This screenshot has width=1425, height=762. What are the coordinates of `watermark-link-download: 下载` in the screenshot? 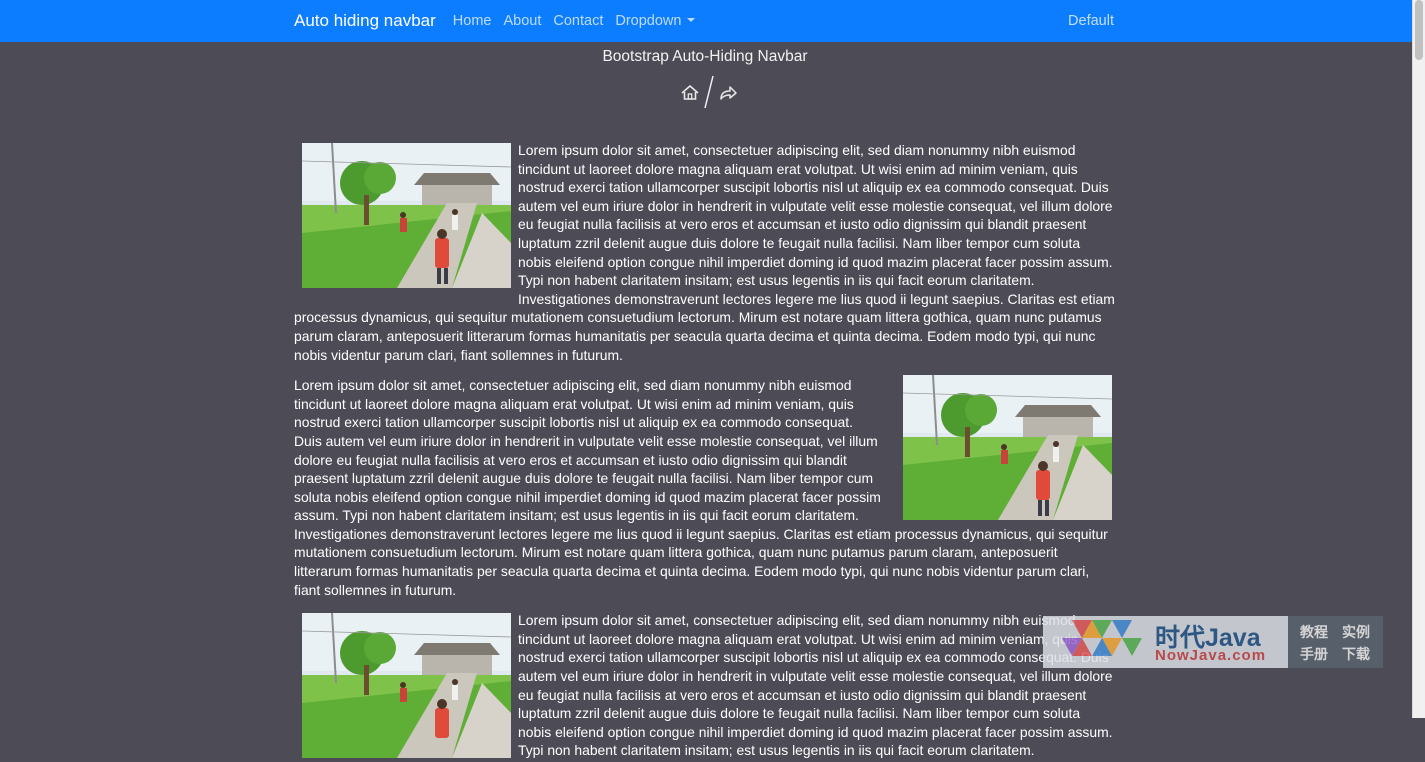 It's located at (1362, 654).